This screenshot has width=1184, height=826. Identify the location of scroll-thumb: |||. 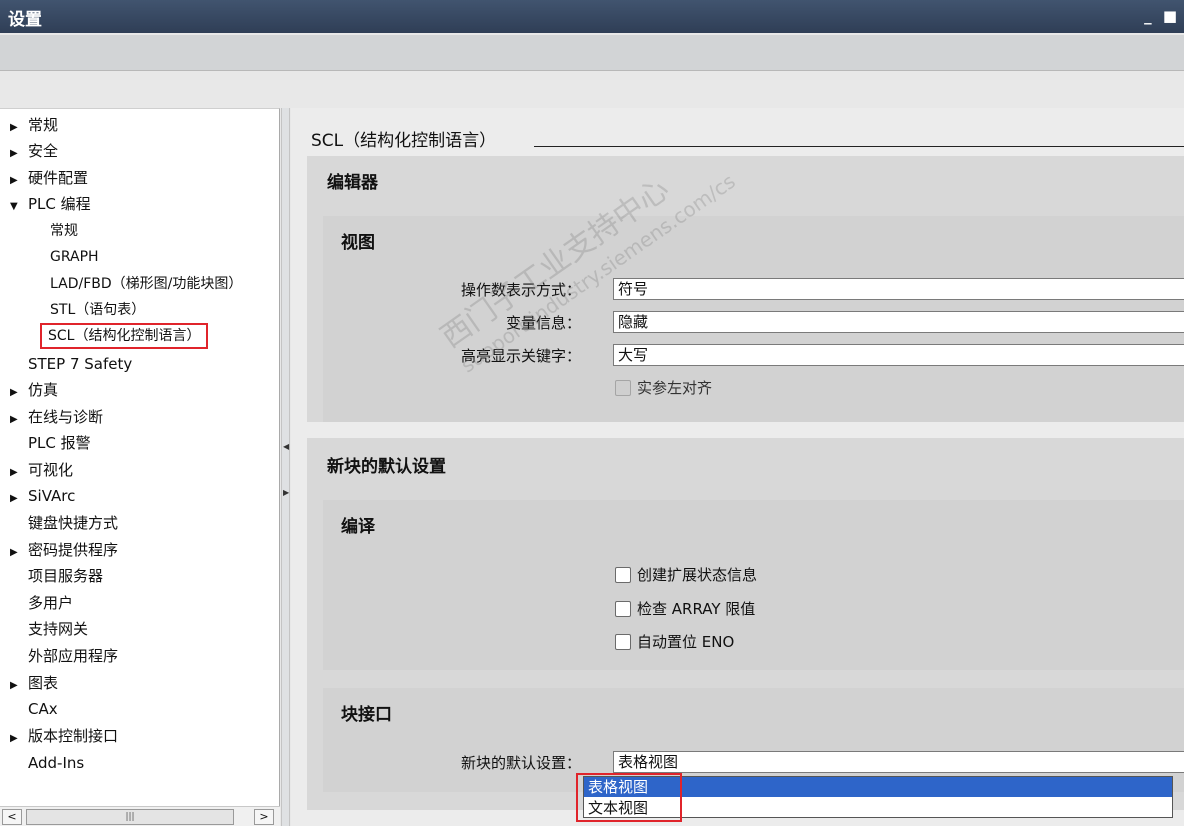
(130, 817).